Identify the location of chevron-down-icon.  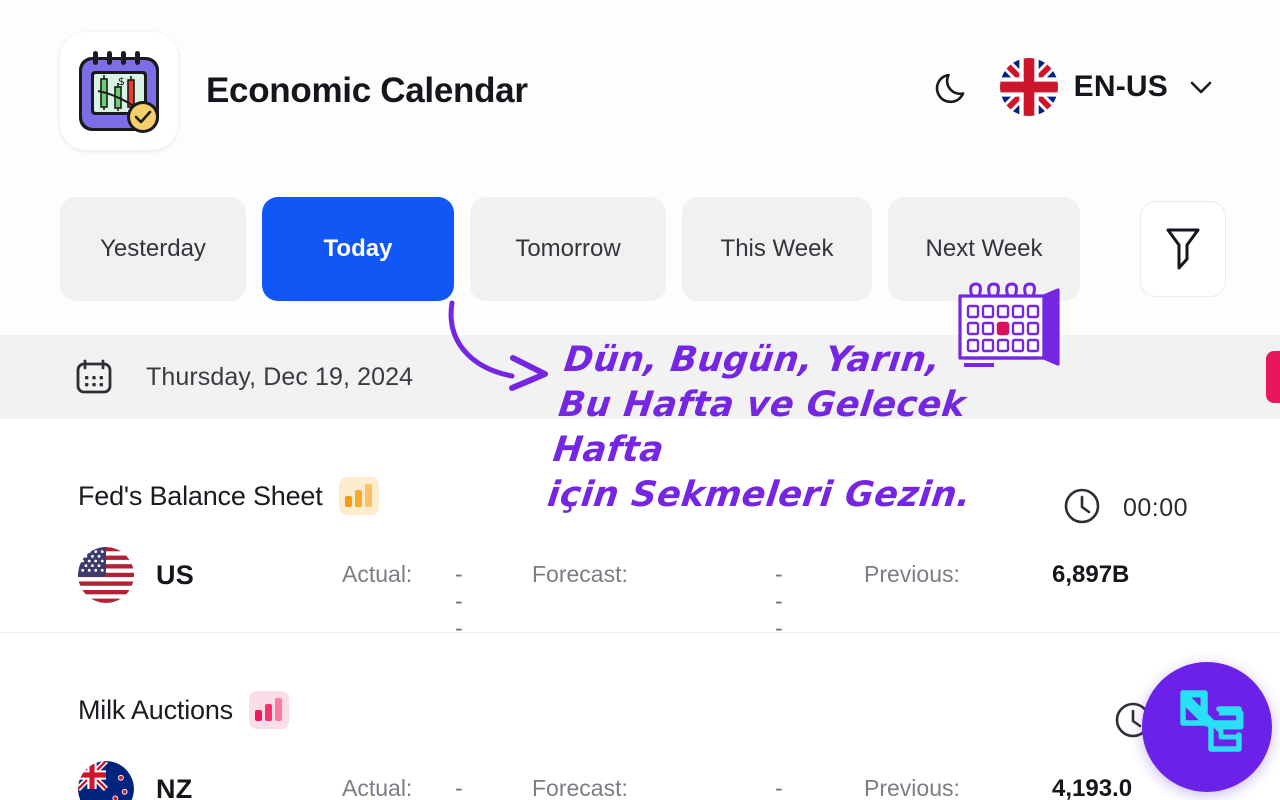
(1201, 87).